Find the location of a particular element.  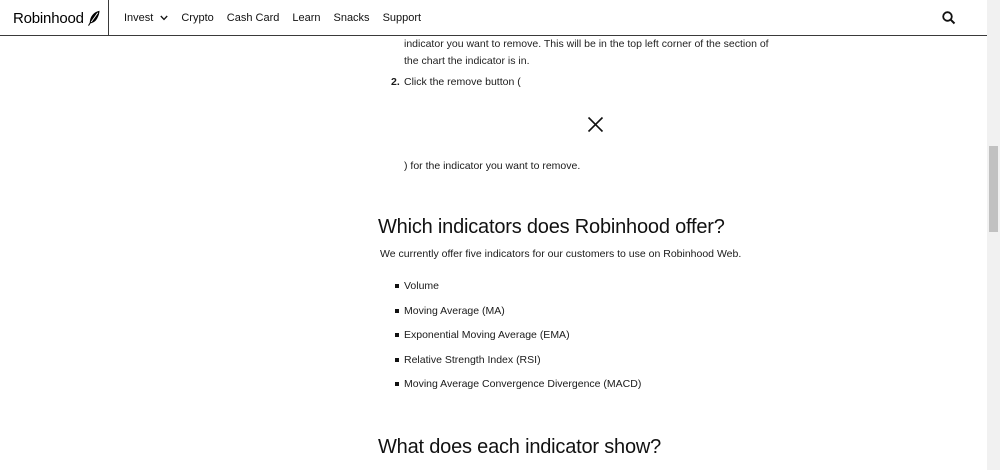

page-scrollbar is located at coordinates (993, 235).